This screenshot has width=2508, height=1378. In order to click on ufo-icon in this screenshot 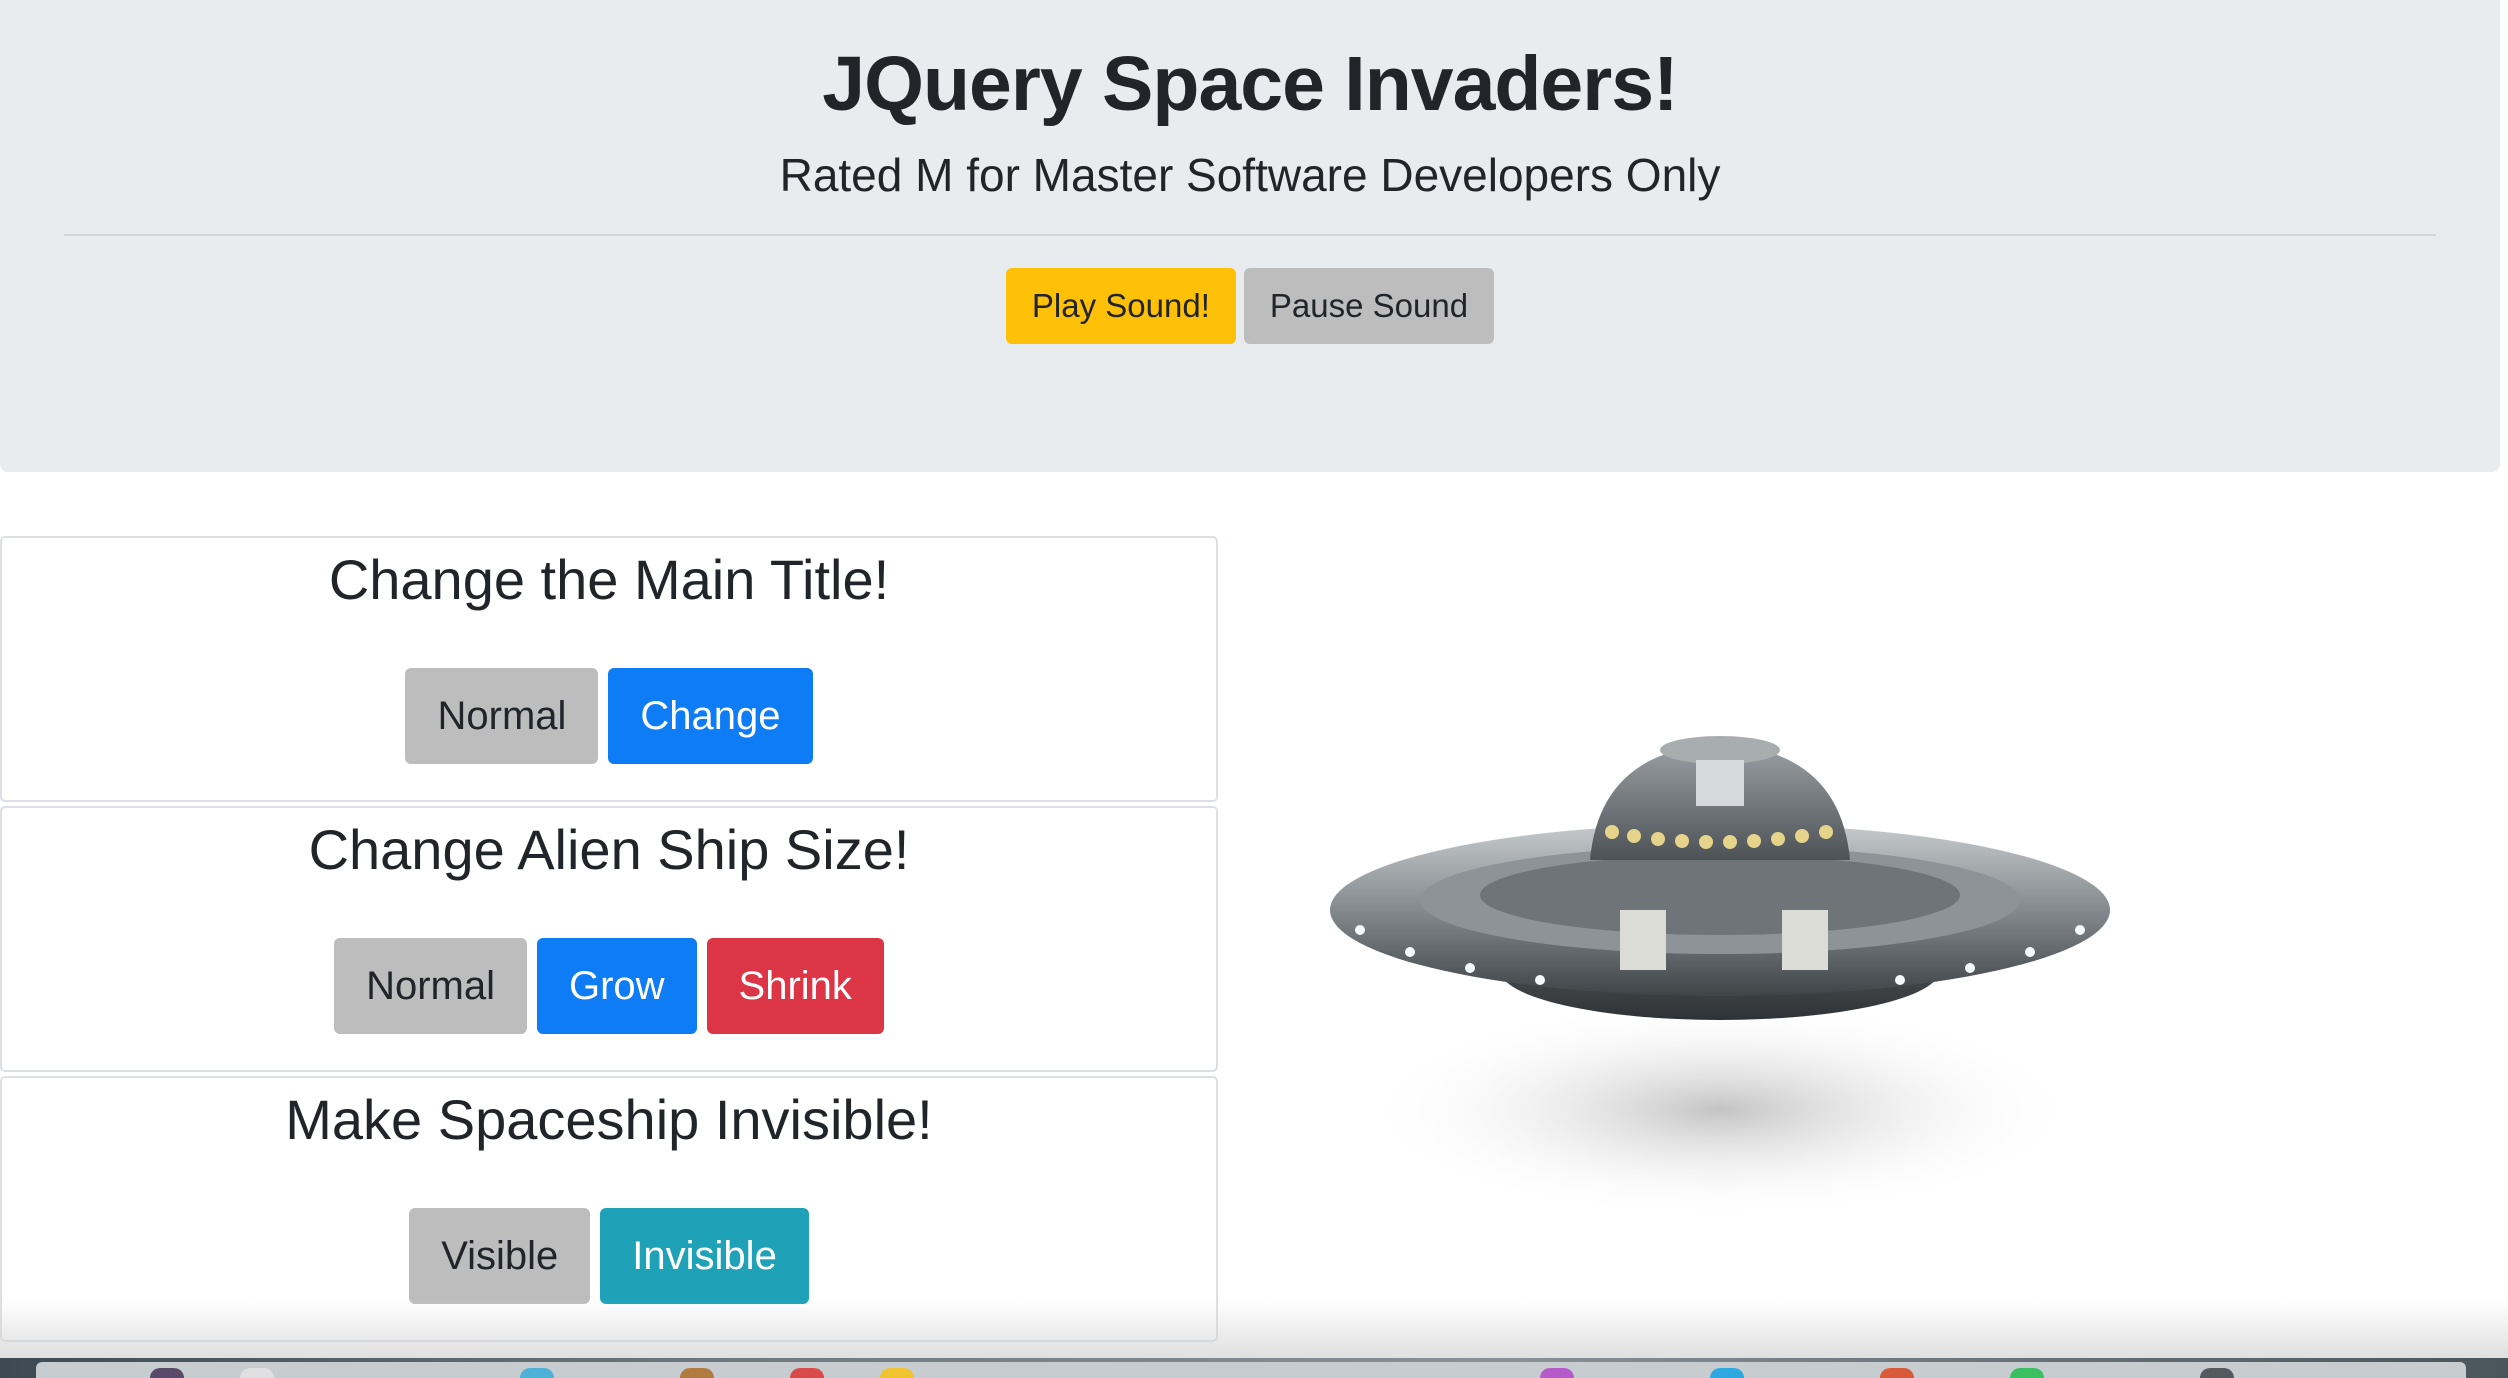, I will do `click(1720, 978)`.